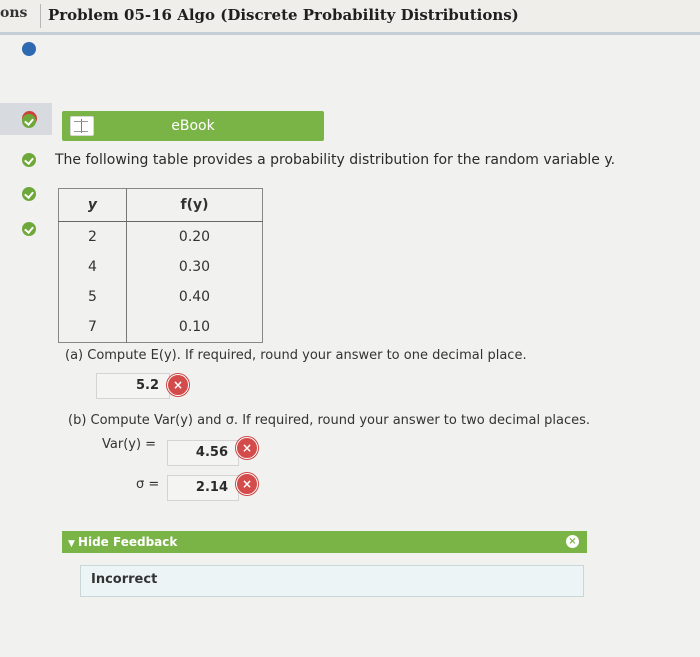 This screenshot has height=657, width=700. Describe the element at coordinates (194, 267) in the screenshot. I see `table-cell: 0.30` at that location.